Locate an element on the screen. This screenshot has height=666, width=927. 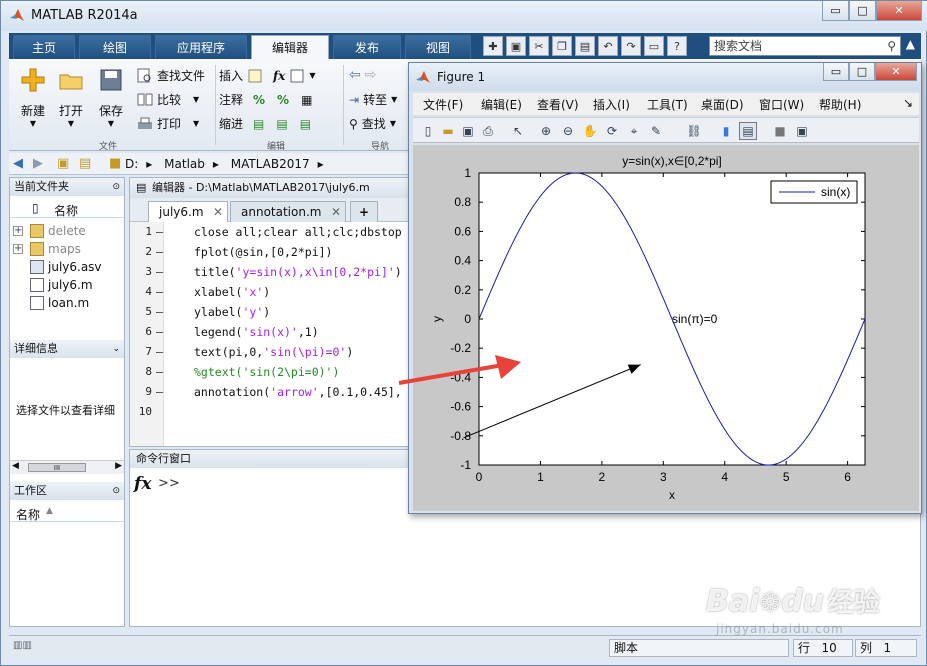
rotate-icon: ⟳ is located at coordinates (612, 131).